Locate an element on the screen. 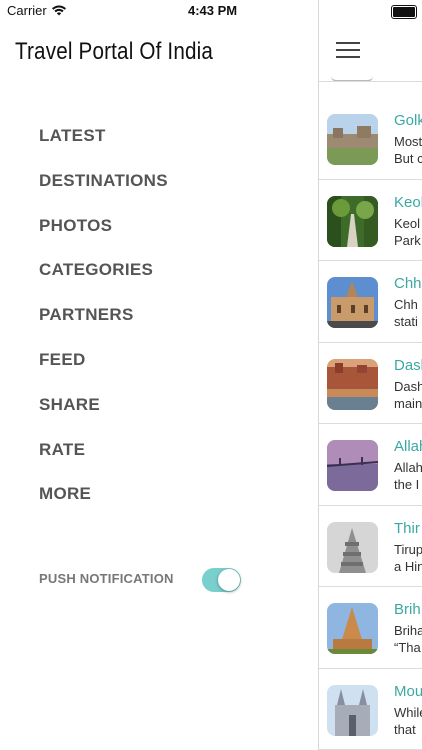 This screenshot has height=750, width=422. railway-station-photo is located at coordinates (352, 302).